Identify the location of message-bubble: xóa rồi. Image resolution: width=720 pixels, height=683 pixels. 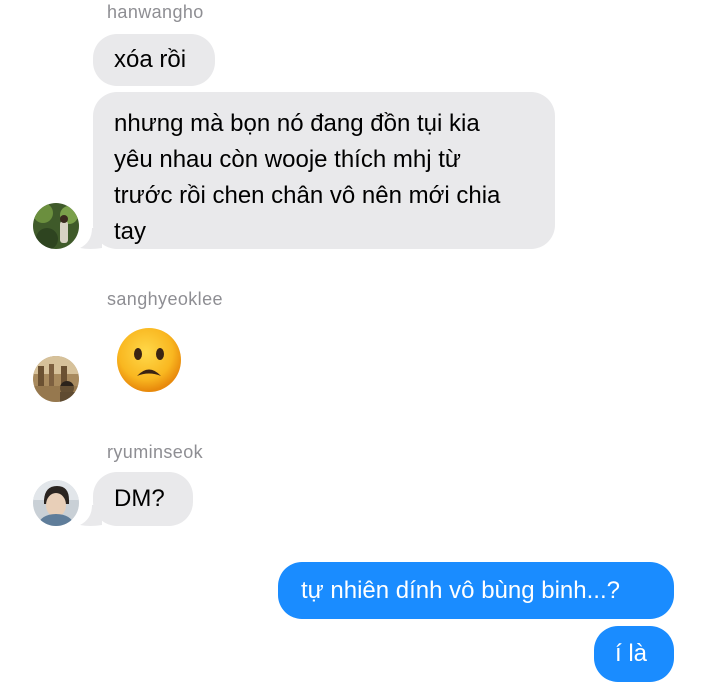
(154, 60).